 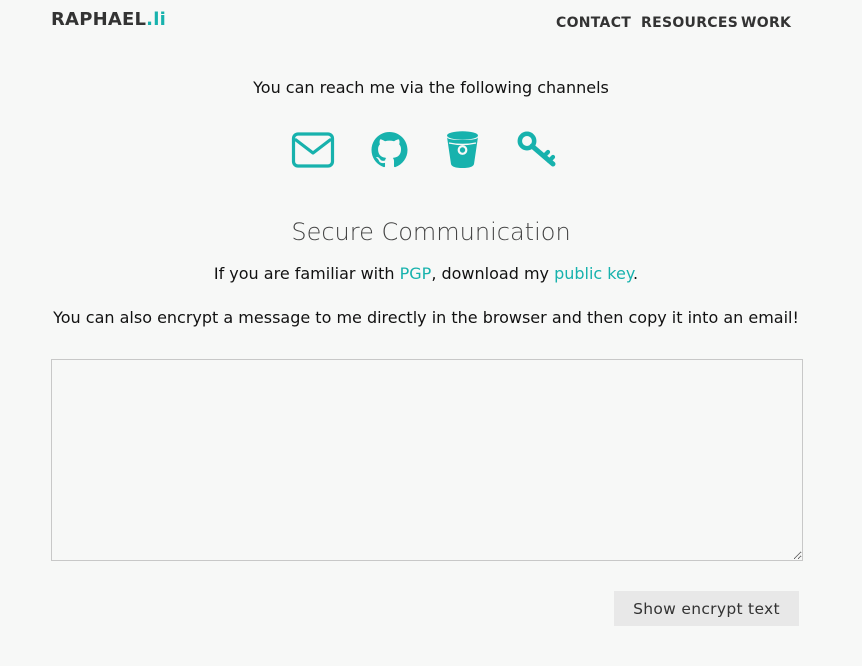 What do you see at coordinates (593, 273) in the screenshot?
I see `public-key-link: public key` at bounding box center [593, 273].